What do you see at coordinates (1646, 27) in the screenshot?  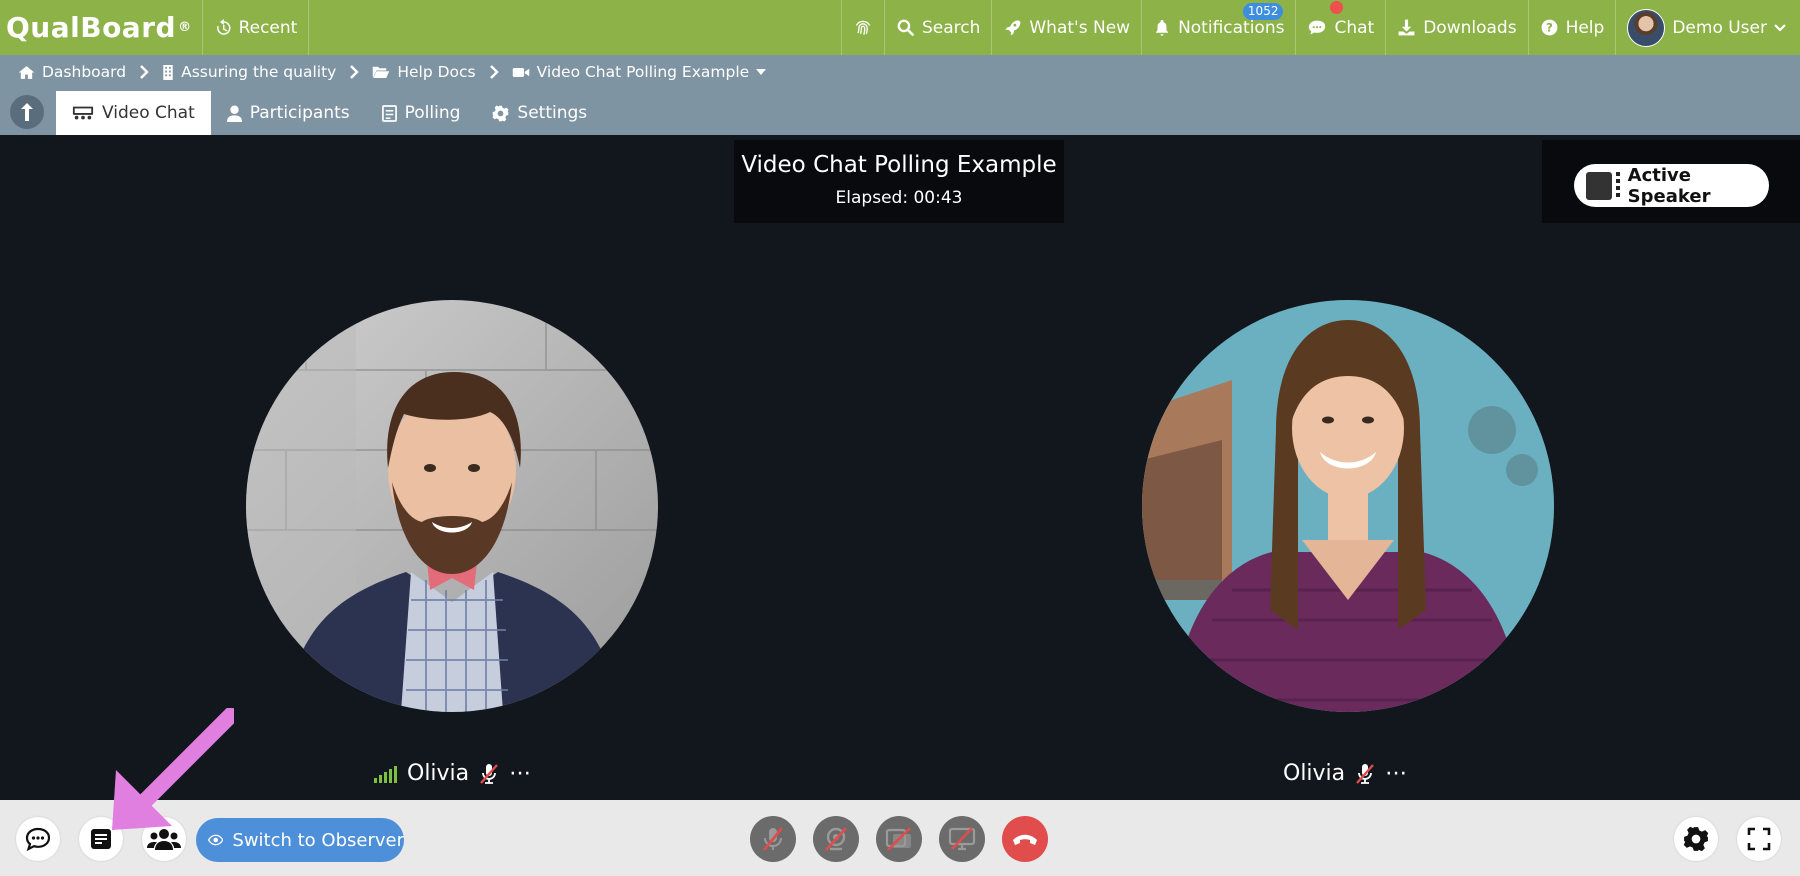 I see `user-avatar` at bounding box center [1646, 27].